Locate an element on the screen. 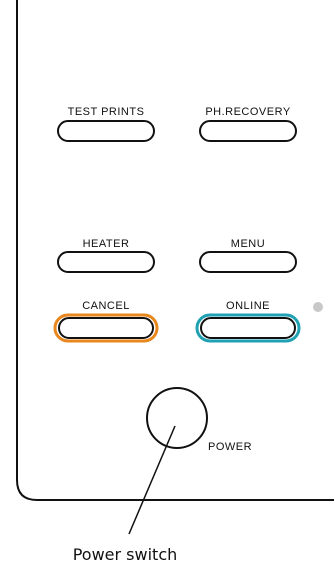  heater-button is located at coordinates (106, 262).